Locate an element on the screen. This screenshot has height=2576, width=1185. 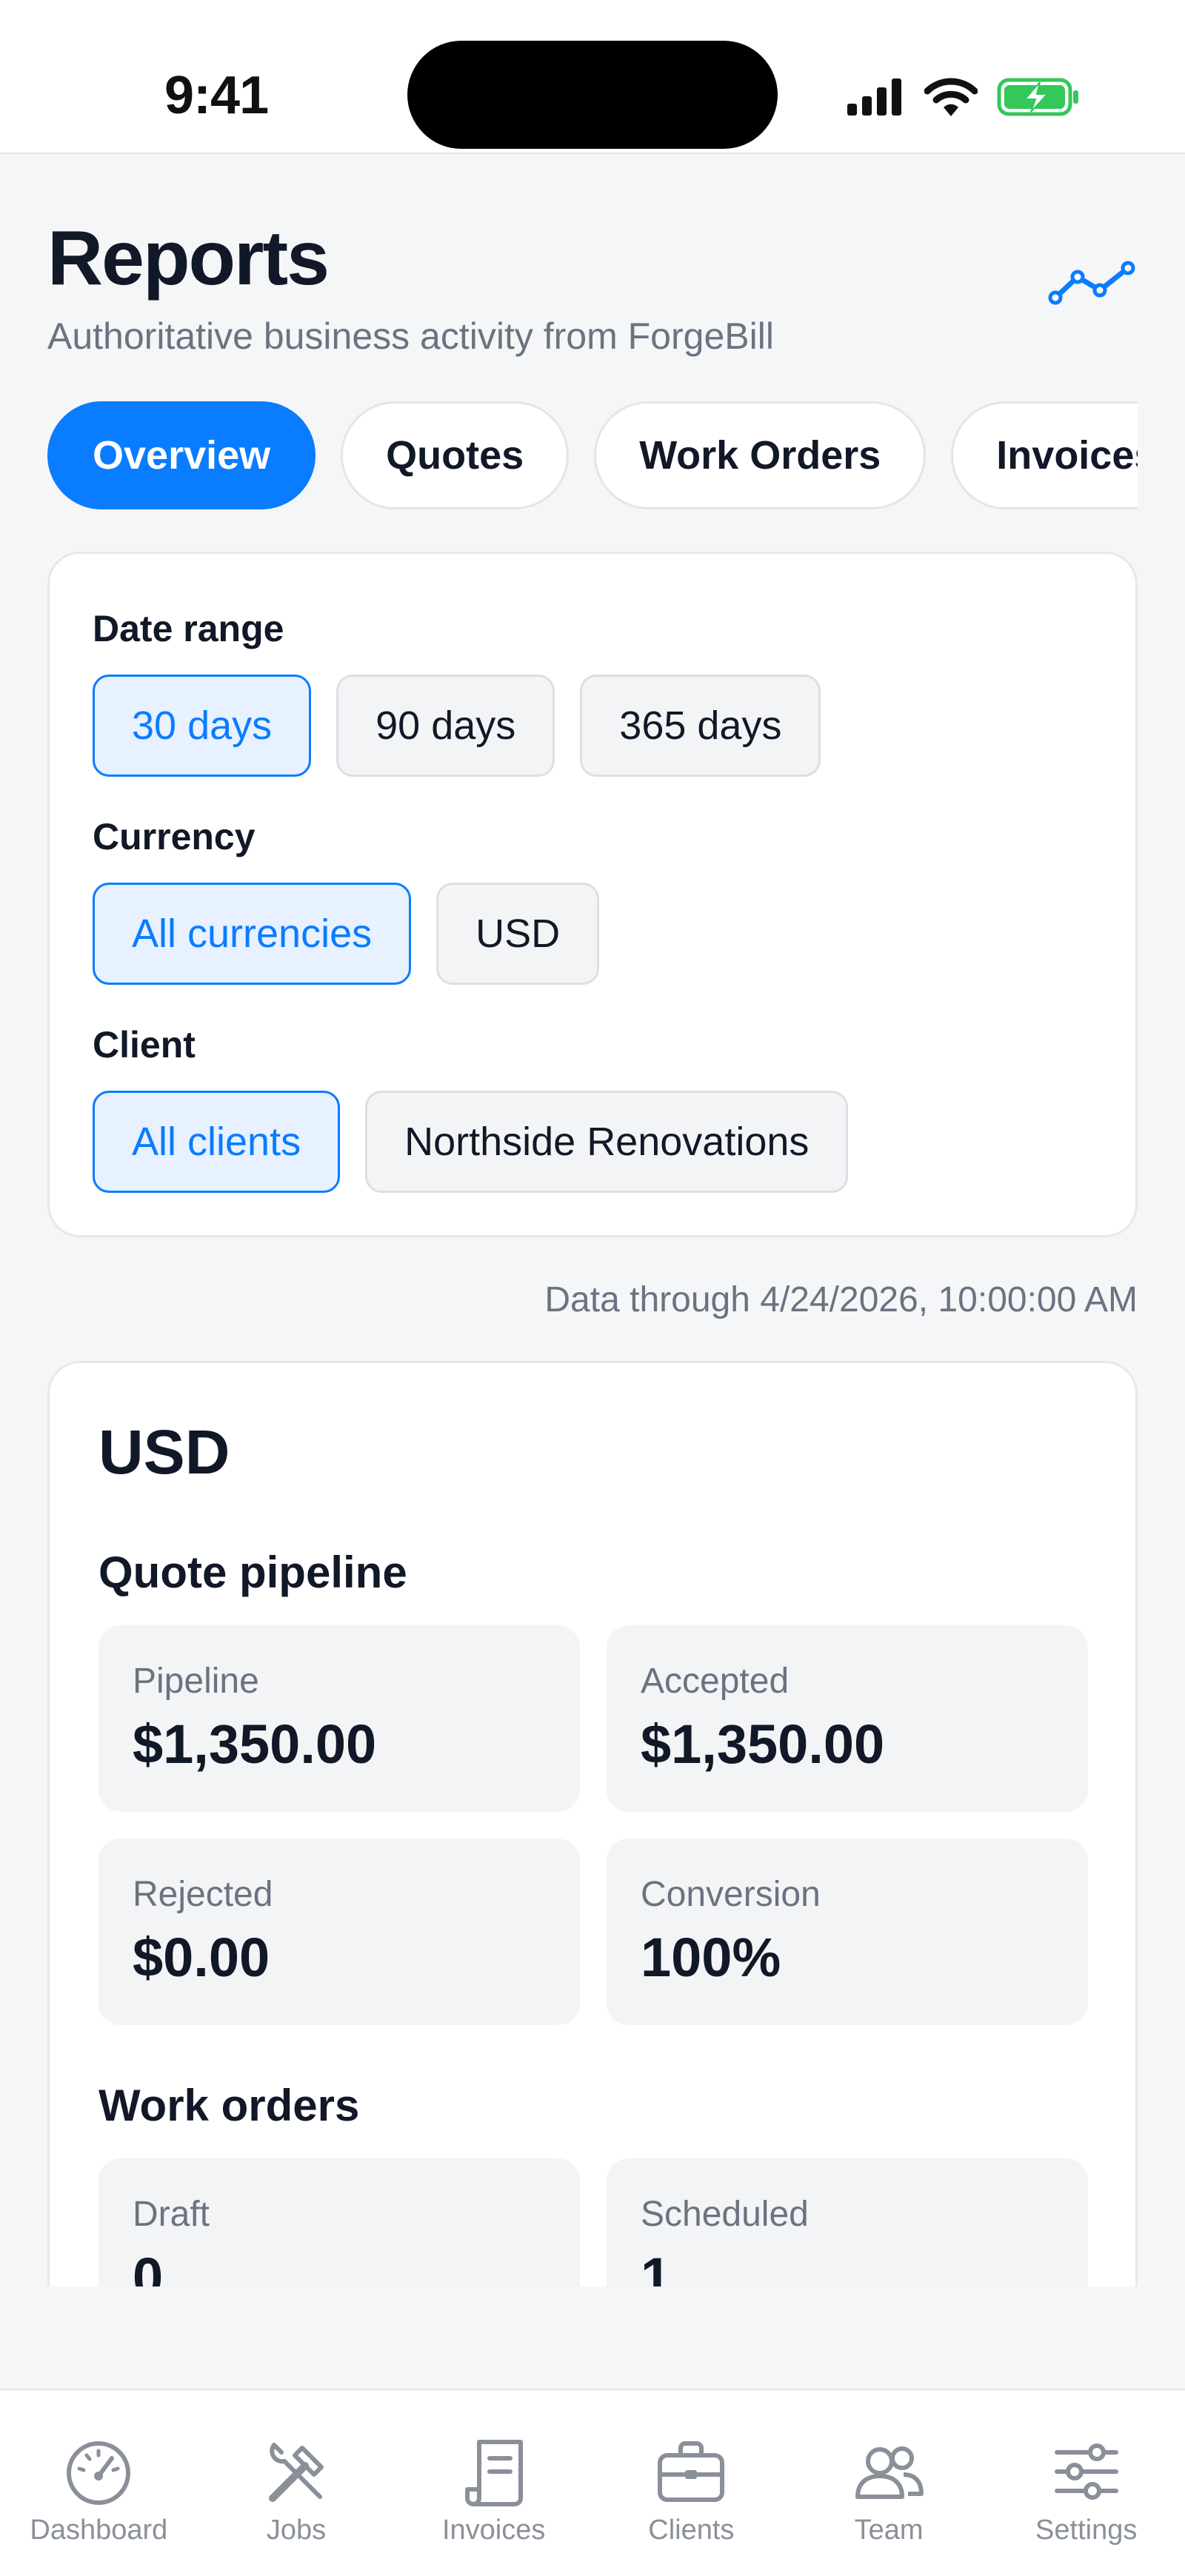
nav-item-settings: Settings is located at coordinates (1086, 2483).